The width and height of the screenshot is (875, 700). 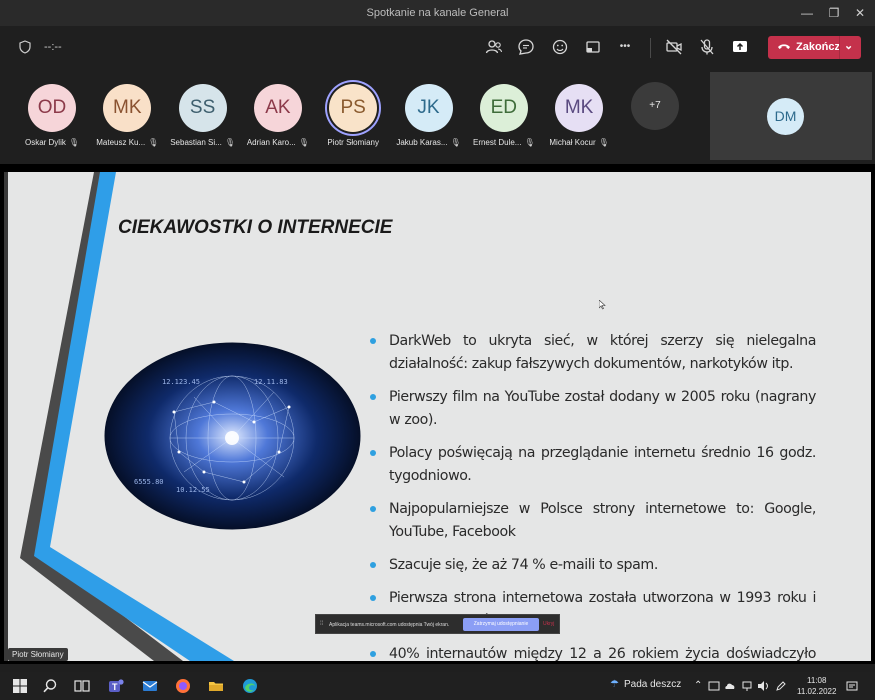 I want to click on participant-name: Mateusz Ku... 🎙︎, so click(x=127, y=142).